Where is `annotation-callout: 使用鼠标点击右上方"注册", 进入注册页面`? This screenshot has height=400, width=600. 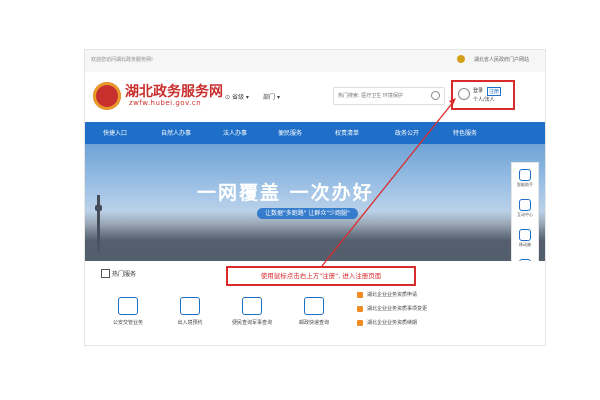
annotation-callout: 使用鼠标点击右上方"注册", 进入注册页面 is located at coordinates (321, 276).